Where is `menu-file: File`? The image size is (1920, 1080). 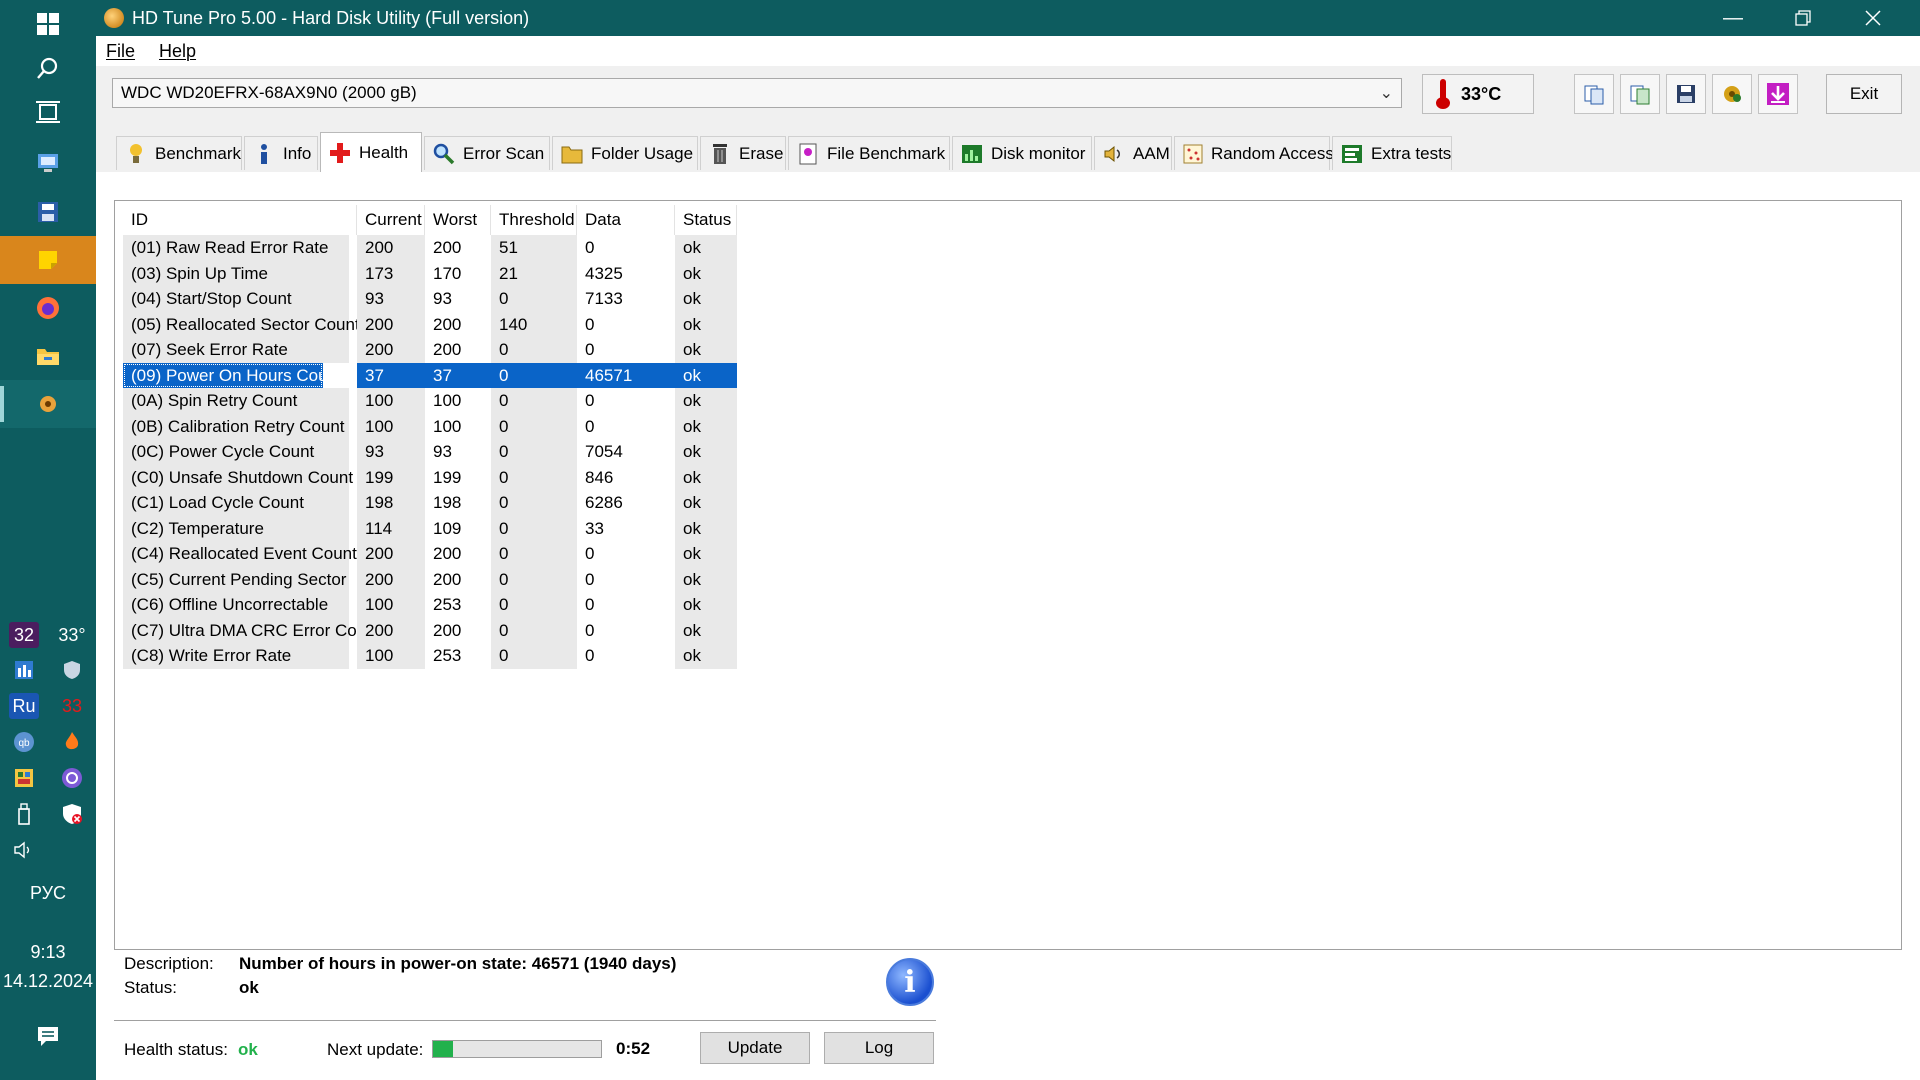 menu-file: File is located at coordinates (120, 51).